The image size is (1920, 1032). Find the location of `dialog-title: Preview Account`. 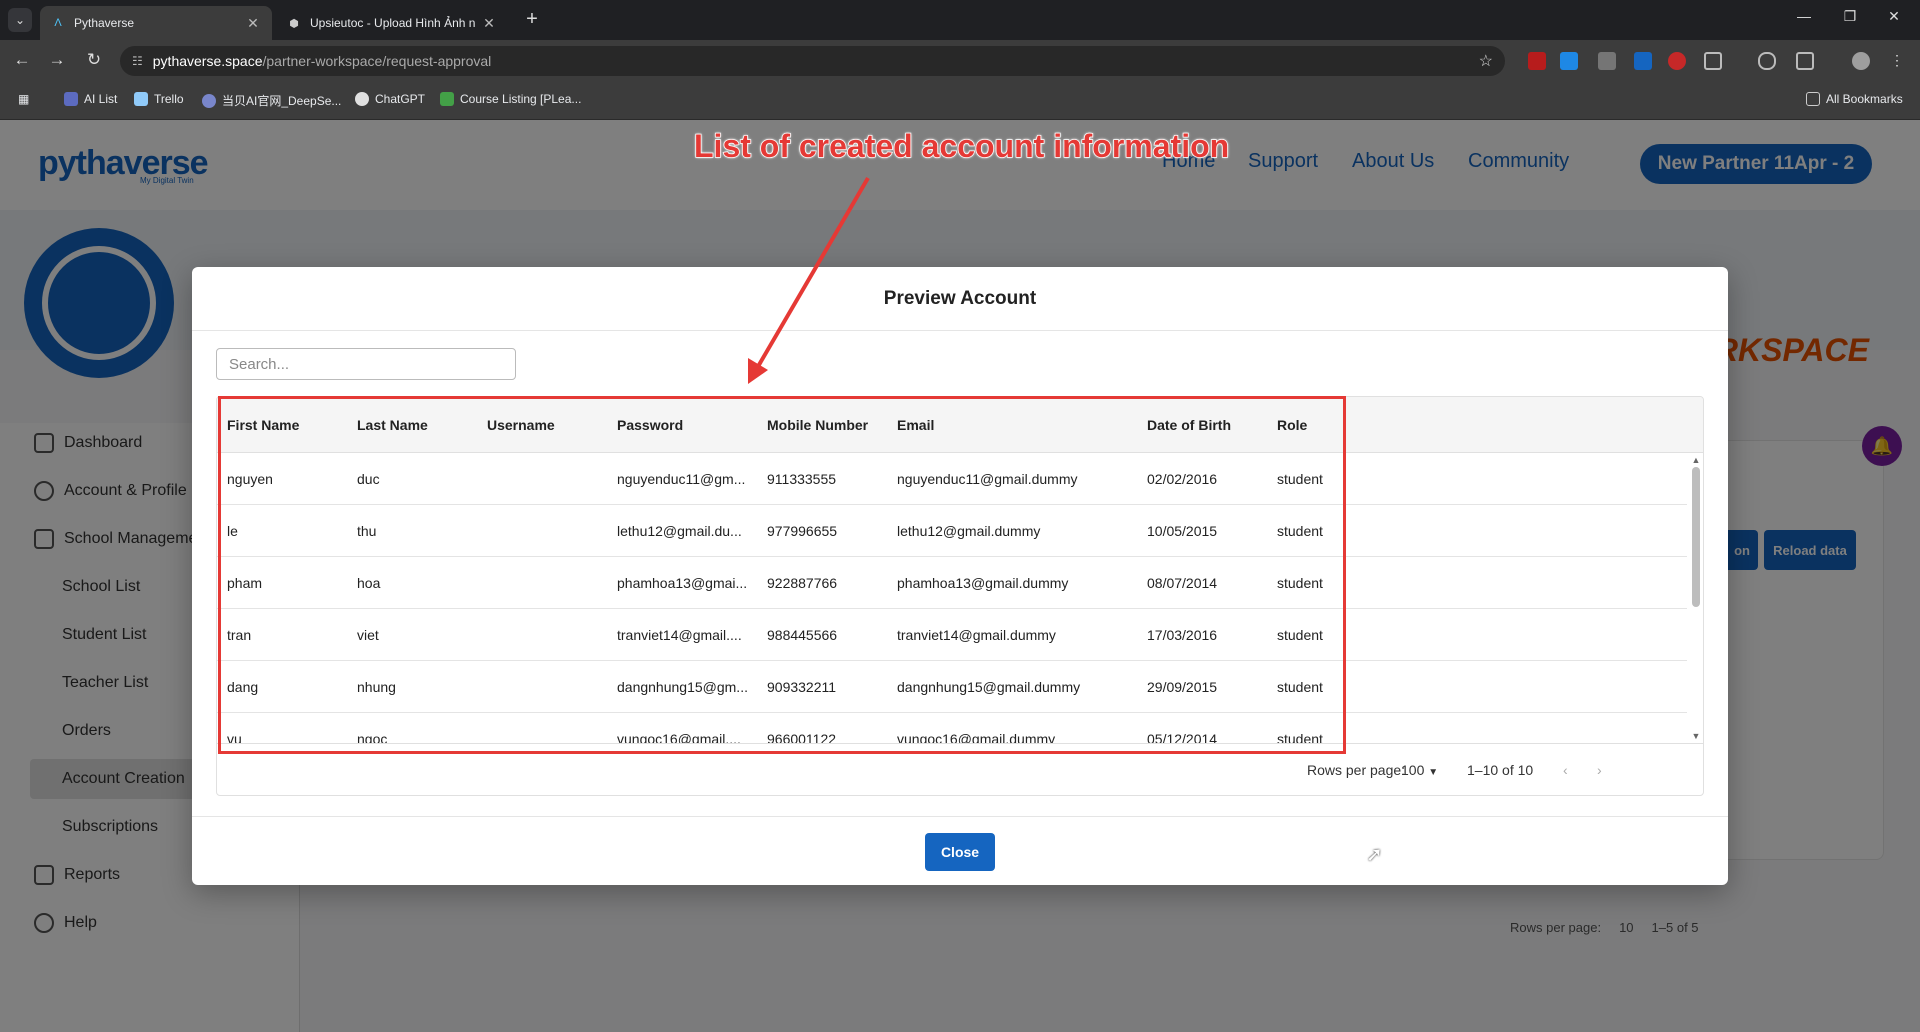

dialog-title: Preview Account is located at coordinates (960, 299).